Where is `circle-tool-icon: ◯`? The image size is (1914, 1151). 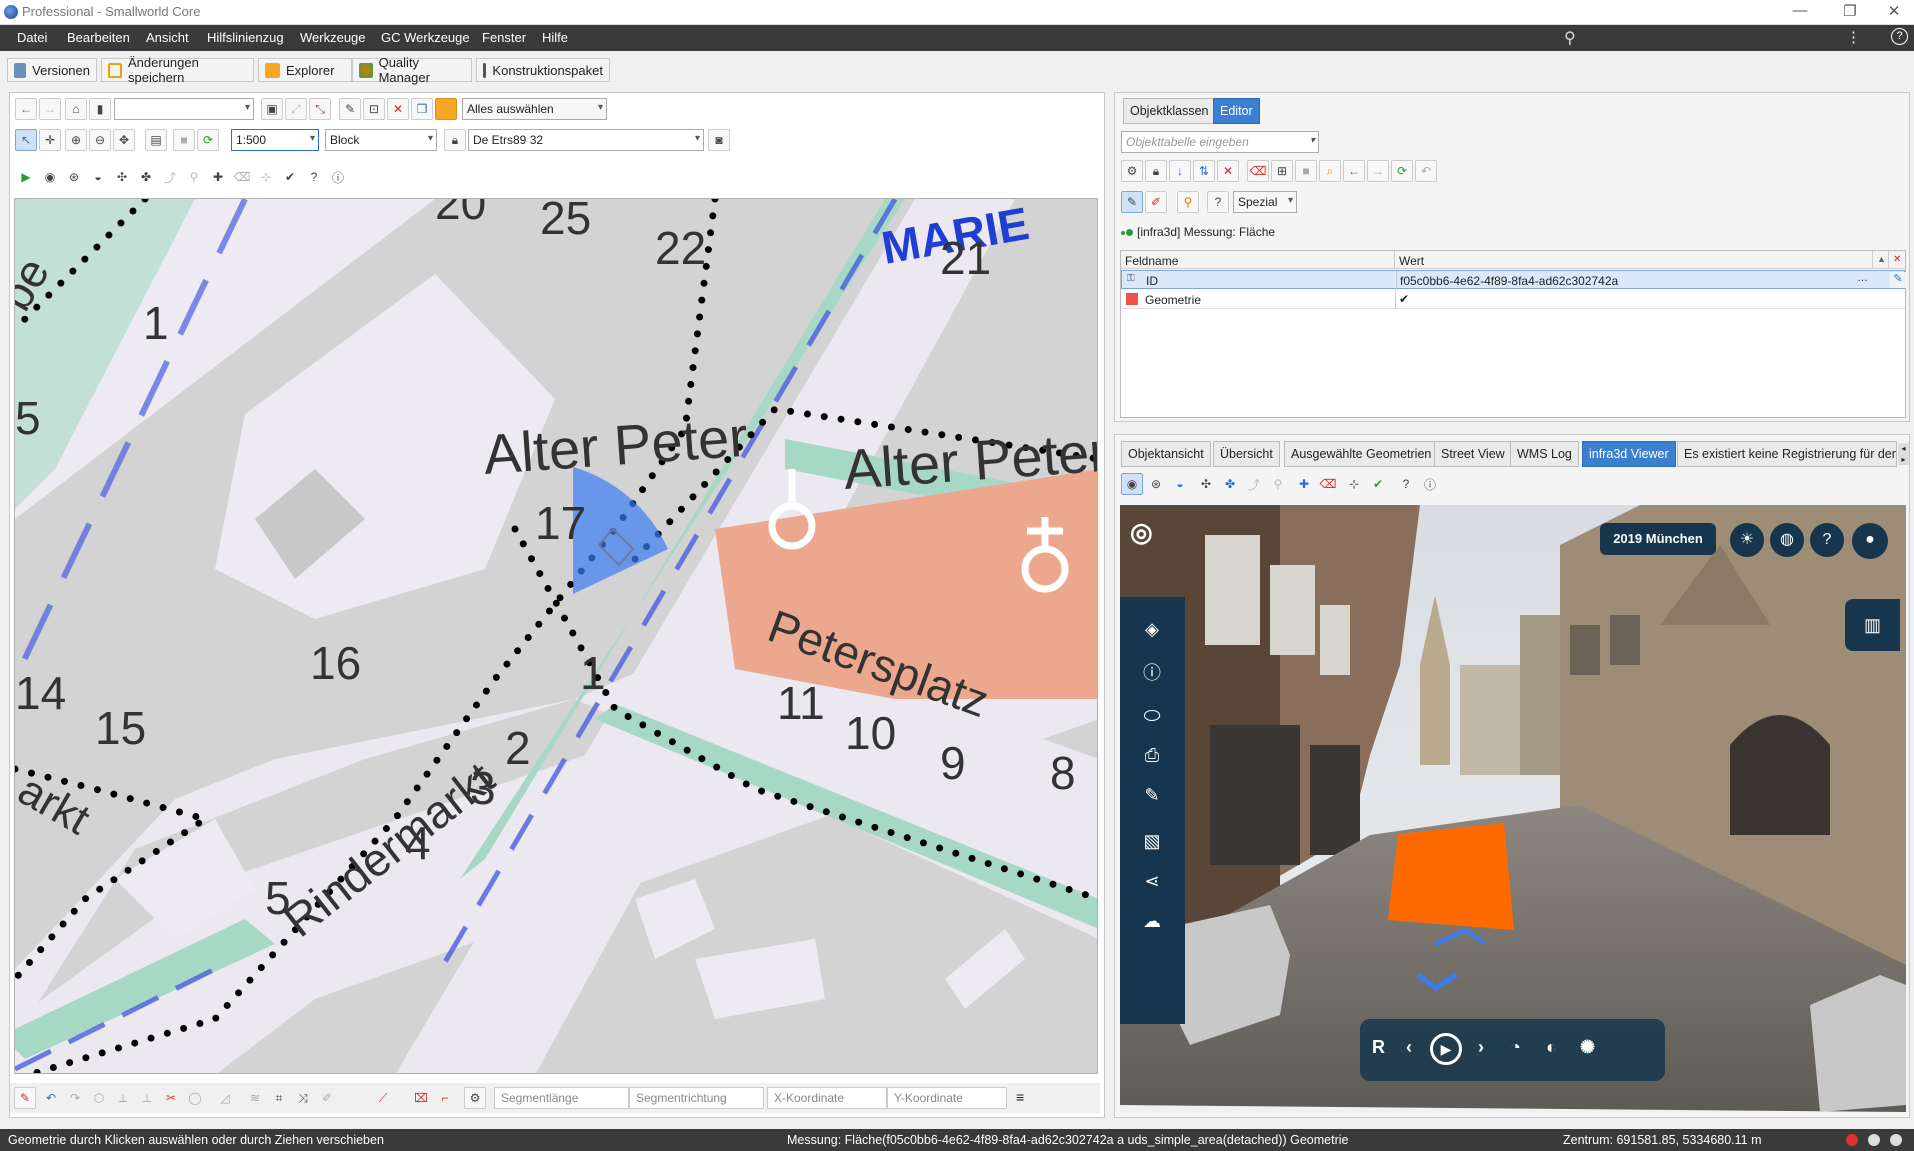 circle-tool-icon: ◯ is located at coordinates (195, 1098).